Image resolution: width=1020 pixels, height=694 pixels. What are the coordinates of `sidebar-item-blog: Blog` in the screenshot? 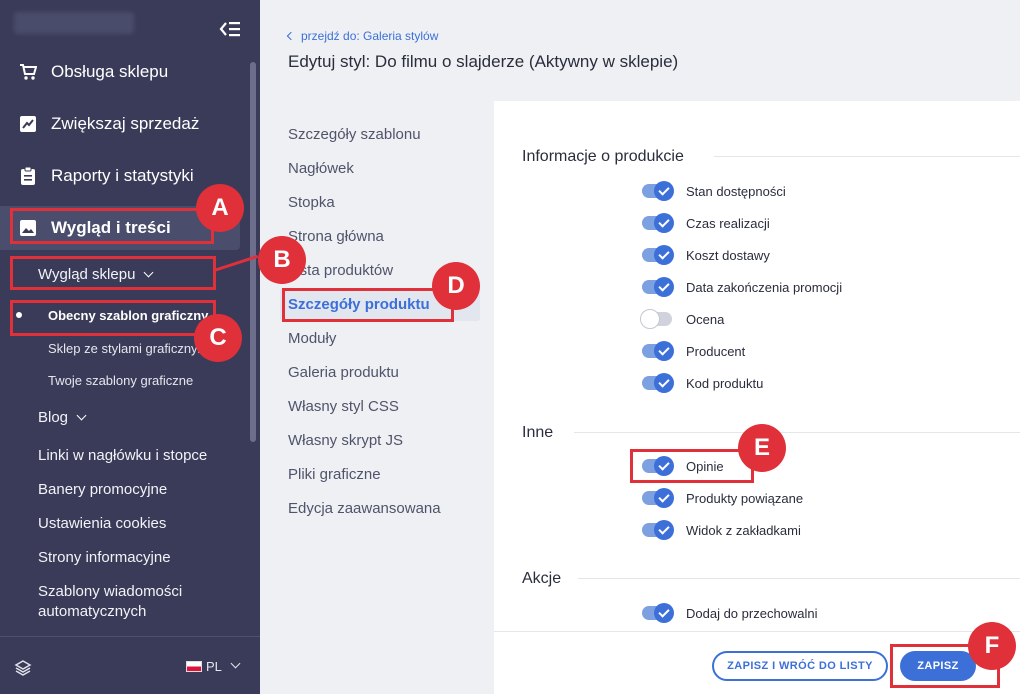 It's located at (62, 417).